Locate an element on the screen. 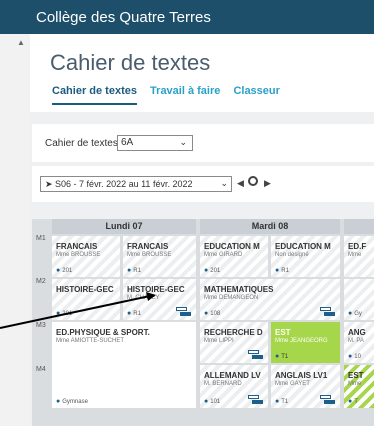 This screenshot has width=374, height=426. slot-label: M4 is located at coordinates (41, 369).